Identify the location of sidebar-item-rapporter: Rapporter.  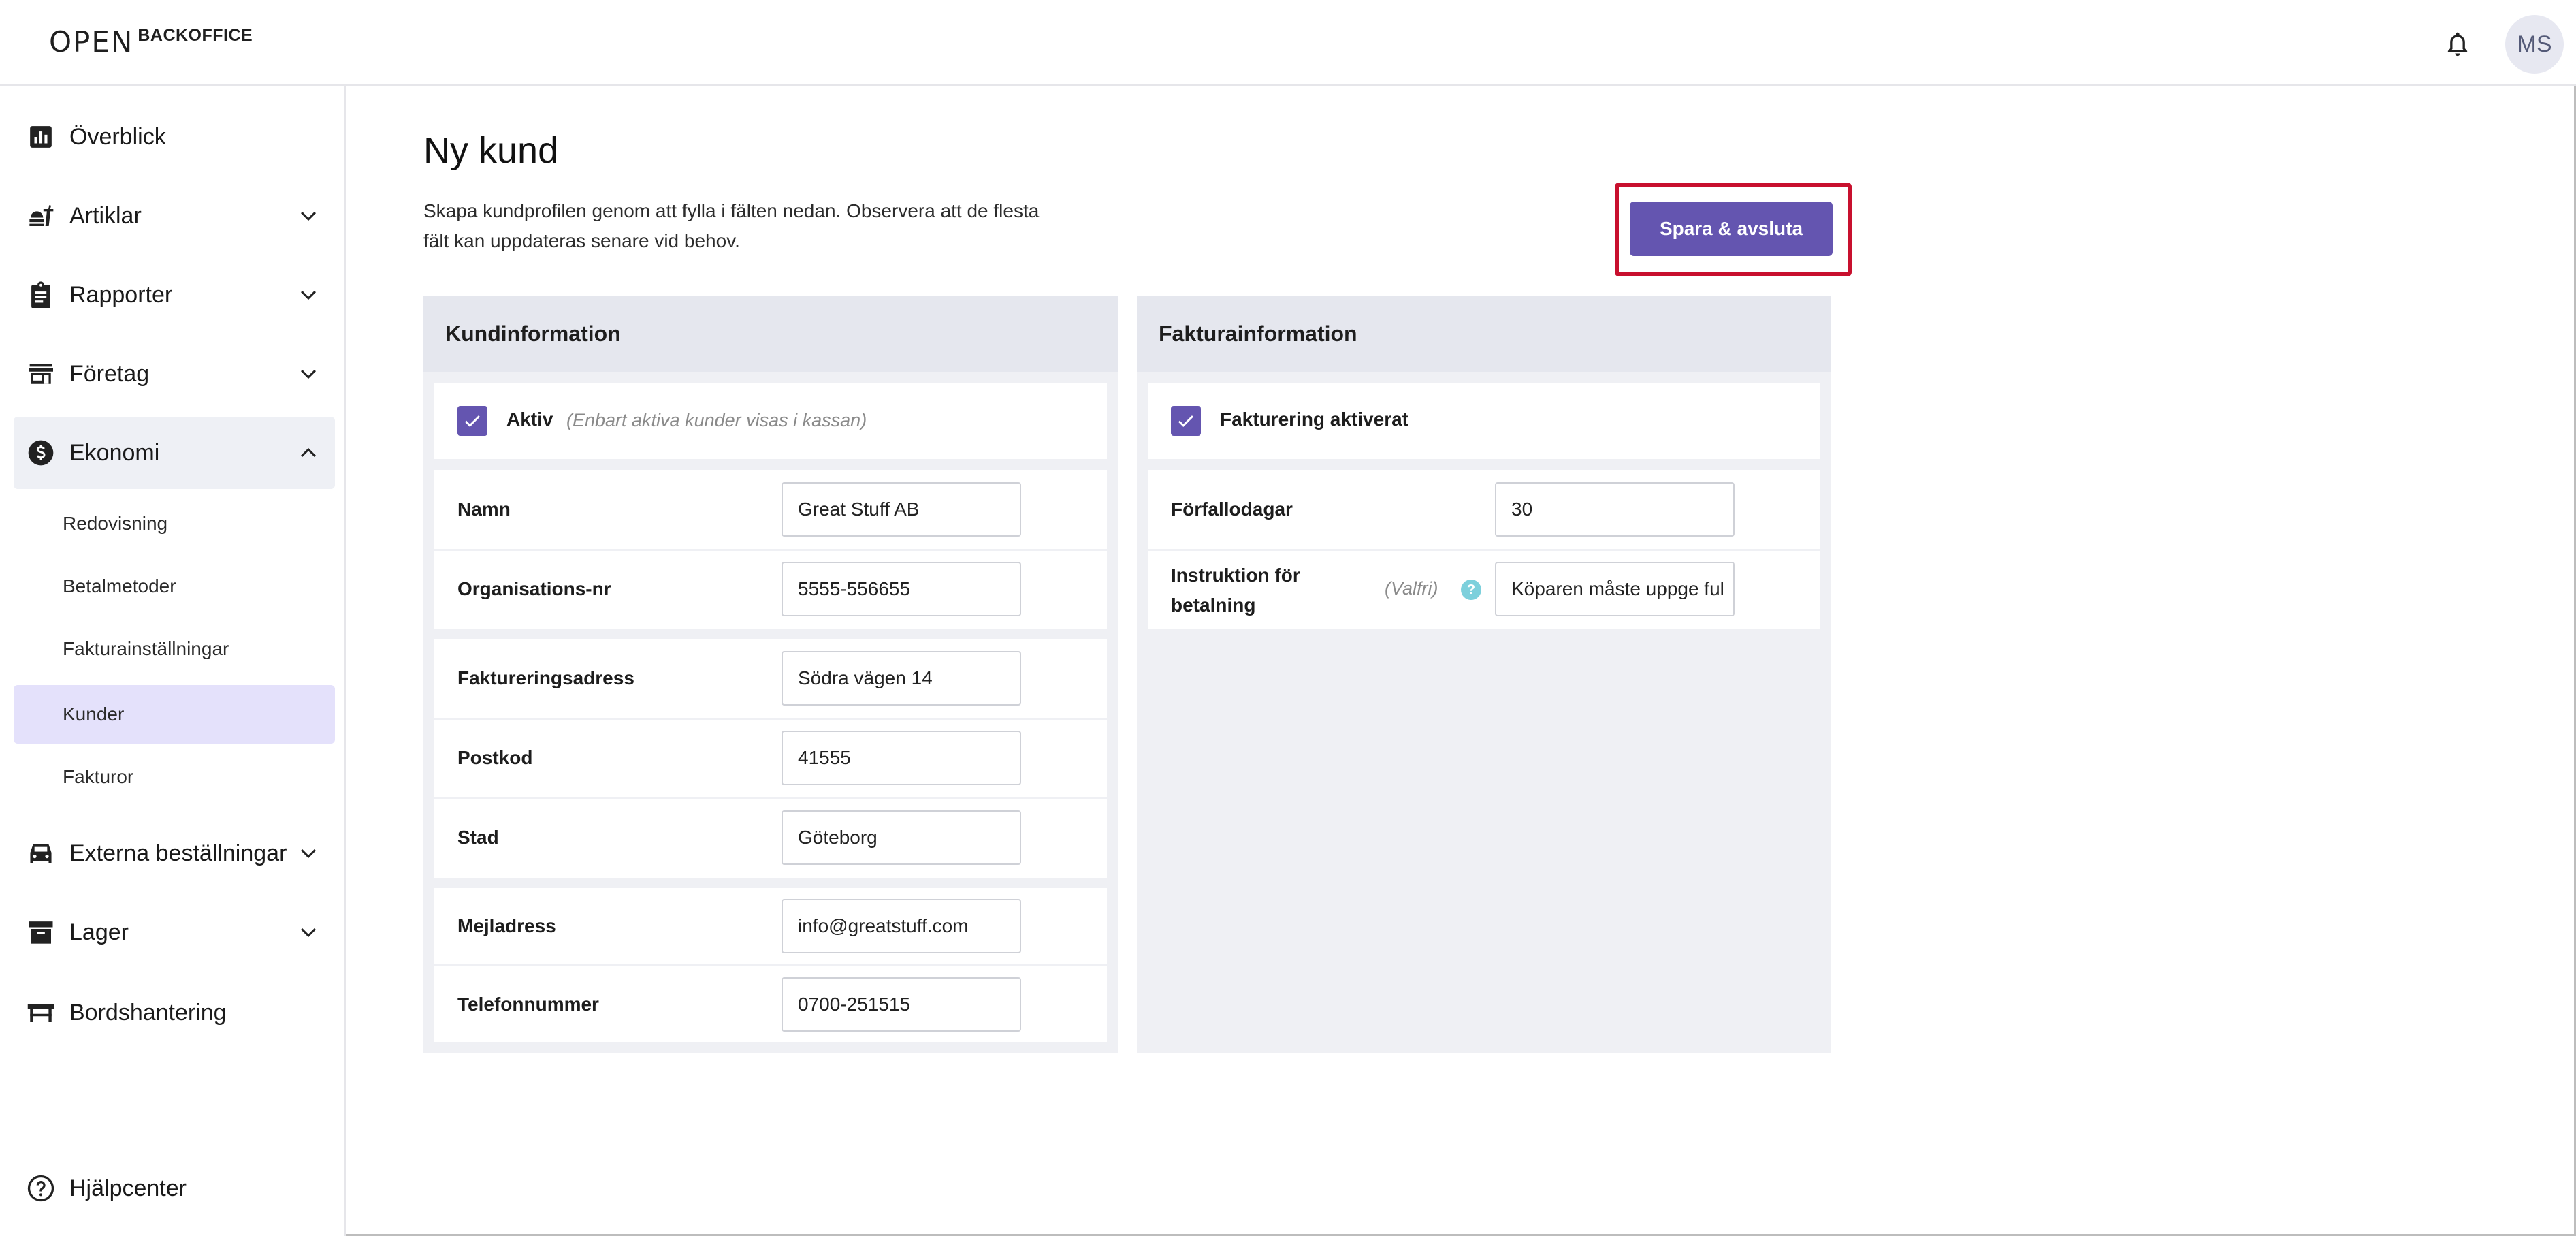
(175, 295).